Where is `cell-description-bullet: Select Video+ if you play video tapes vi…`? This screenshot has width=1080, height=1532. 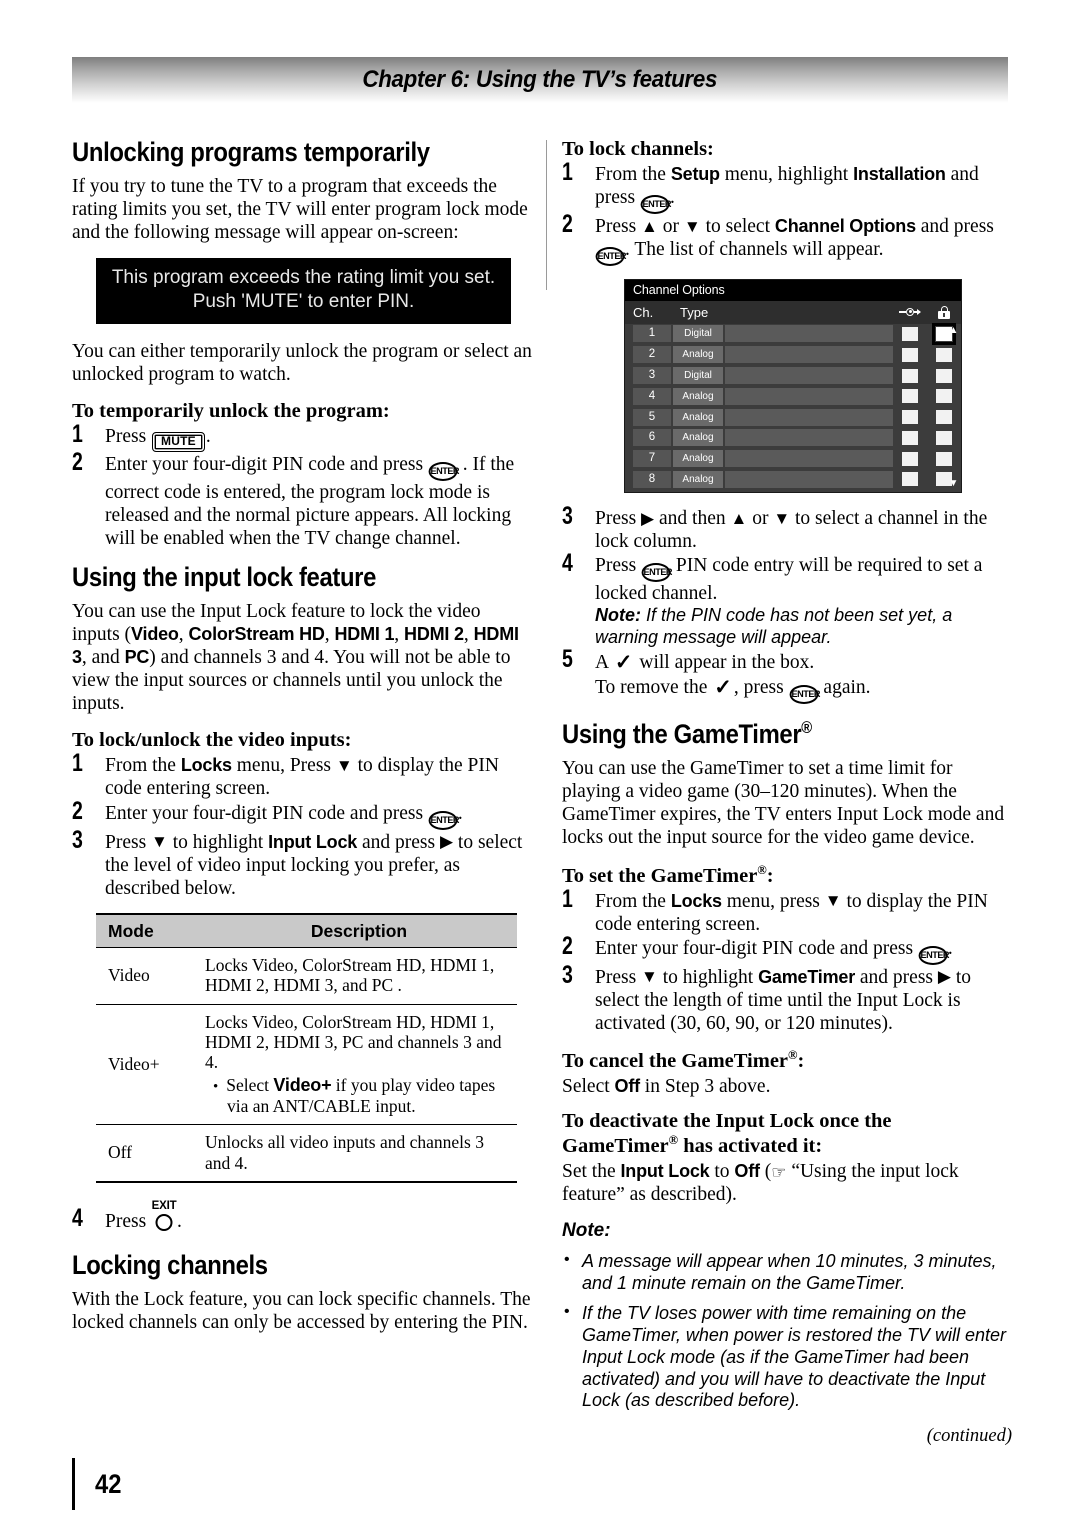
cell-description-bullet: Select Video+ if you play video tapes vi… is located at coordinates (357, 1096).